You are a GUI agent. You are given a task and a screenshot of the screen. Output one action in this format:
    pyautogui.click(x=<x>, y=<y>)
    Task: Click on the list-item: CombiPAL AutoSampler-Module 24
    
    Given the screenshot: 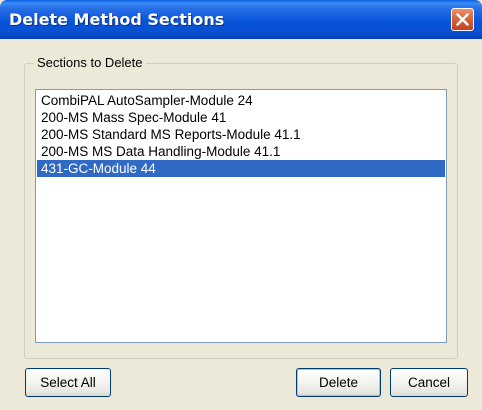 What is the action you would take?
    pyautogui.click(x=241, y=100)
    